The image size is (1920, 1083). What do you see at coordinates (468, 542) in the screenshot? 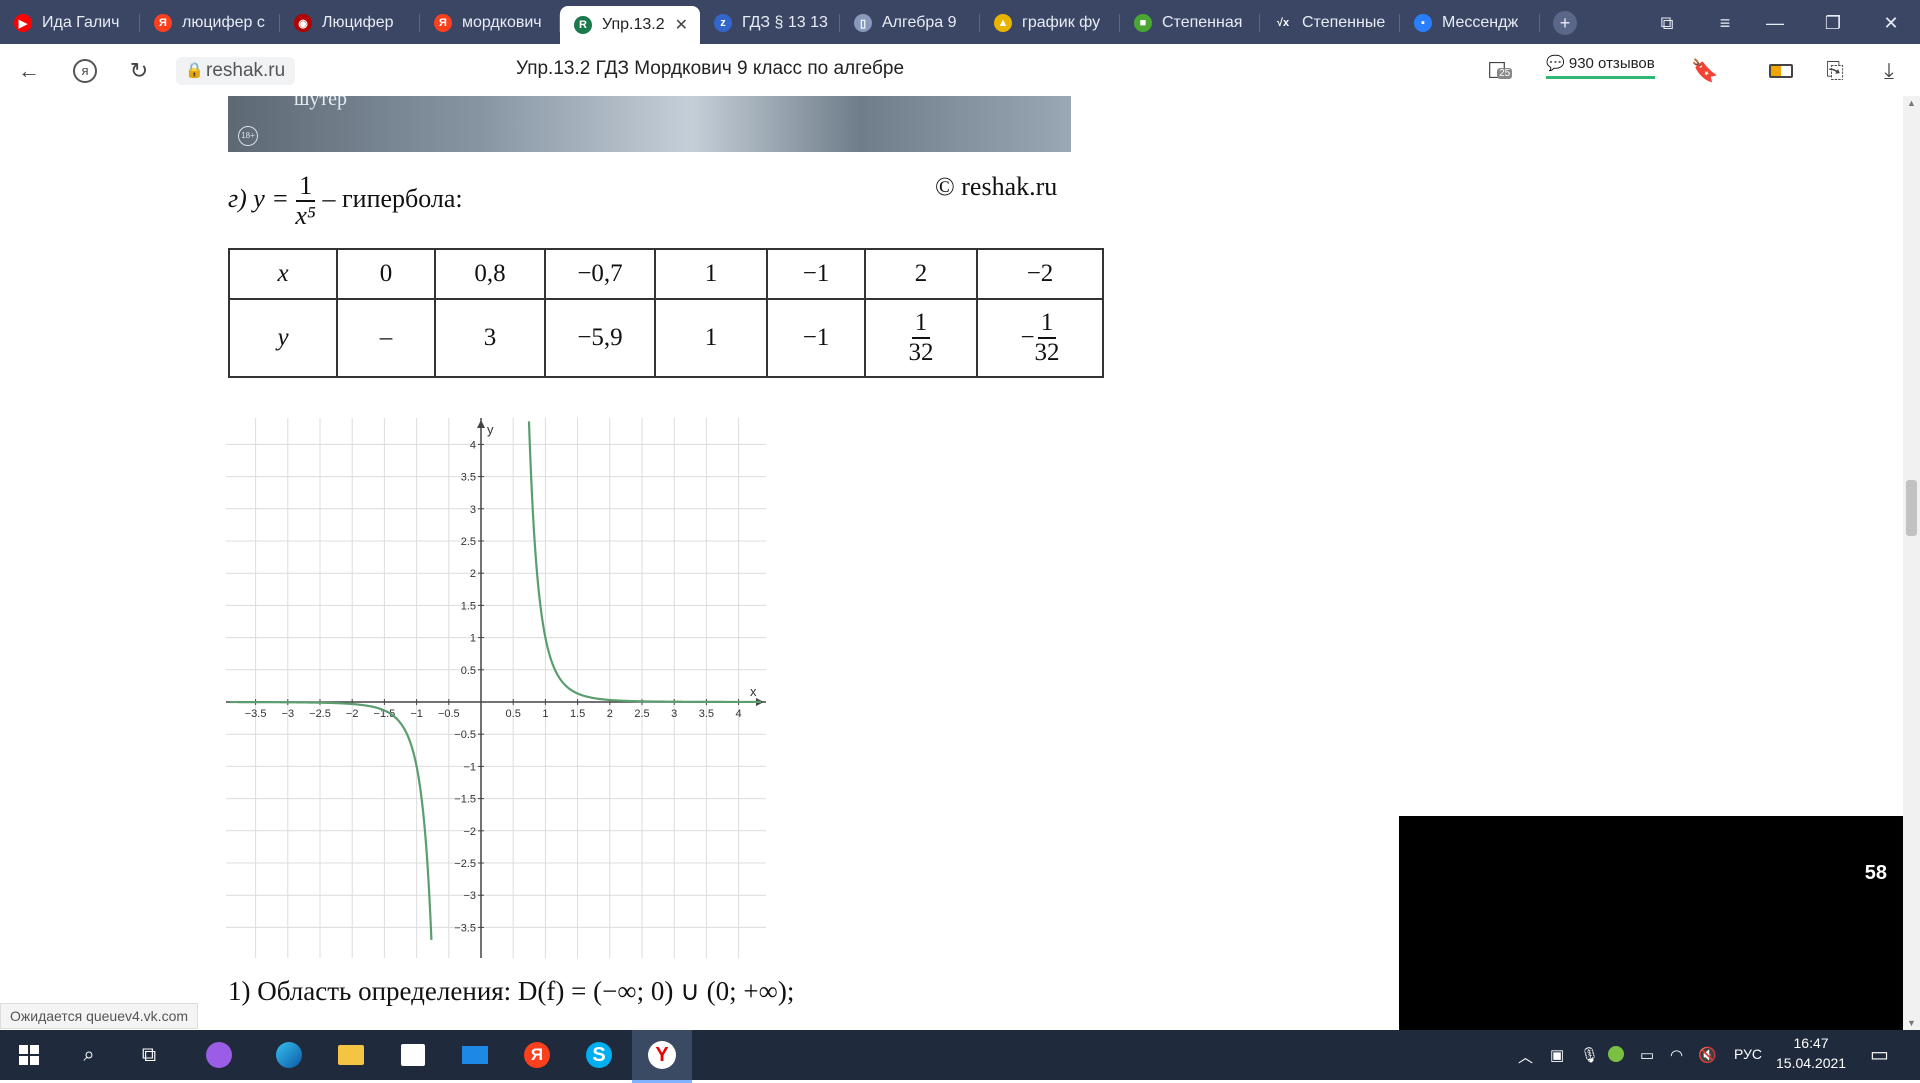
I see `y-tick-label: 2.5` at bounding box center [468, 542].